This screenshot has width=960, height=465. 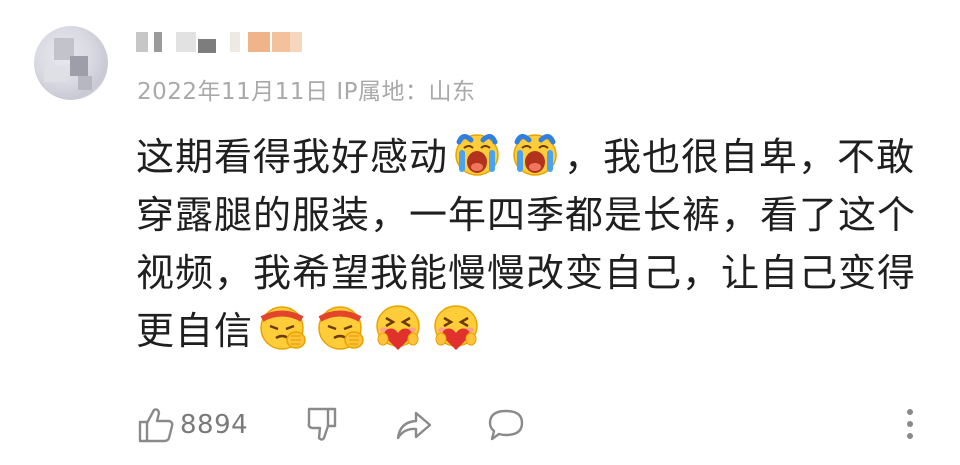 I want to click on share-icon, so click(x=414, y=425).